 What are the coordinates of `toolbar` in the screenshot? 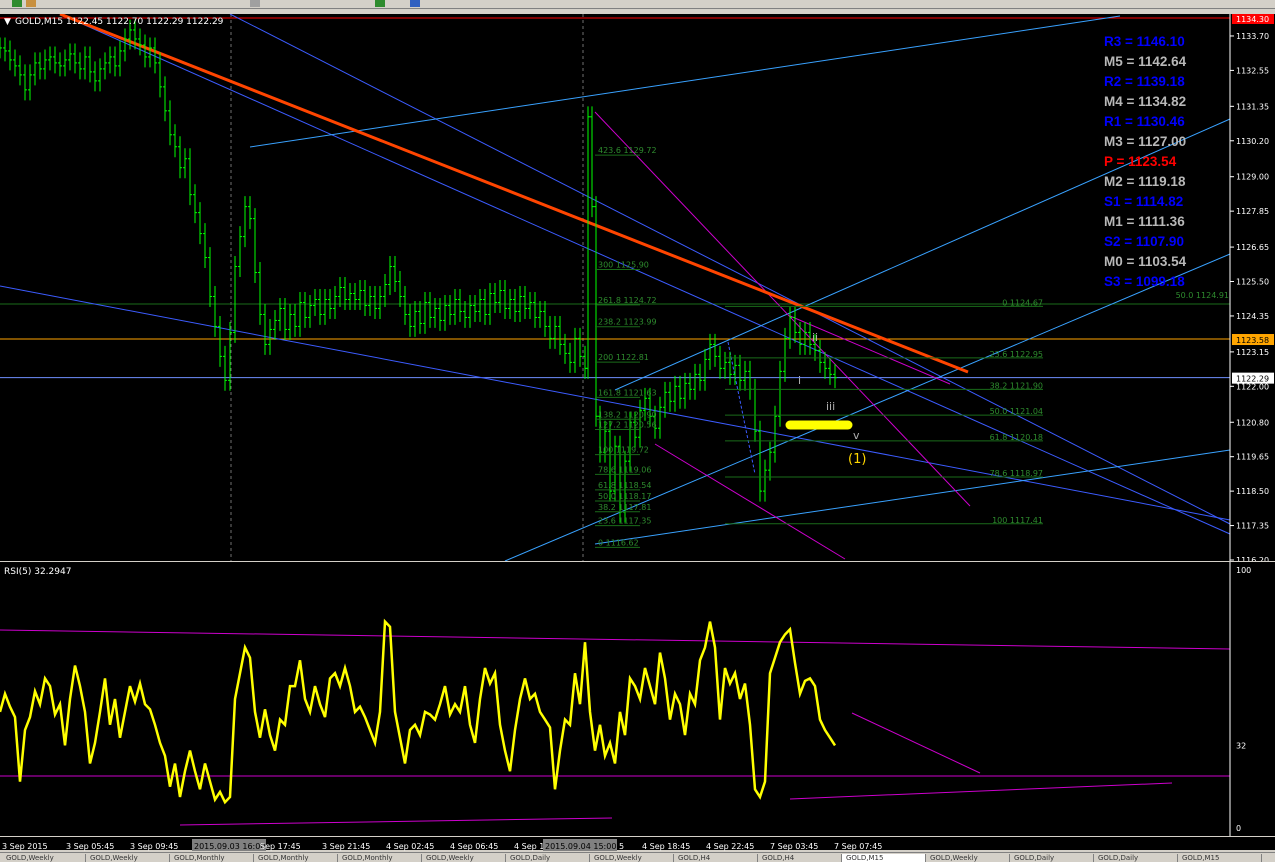 It's located at (637, 4).